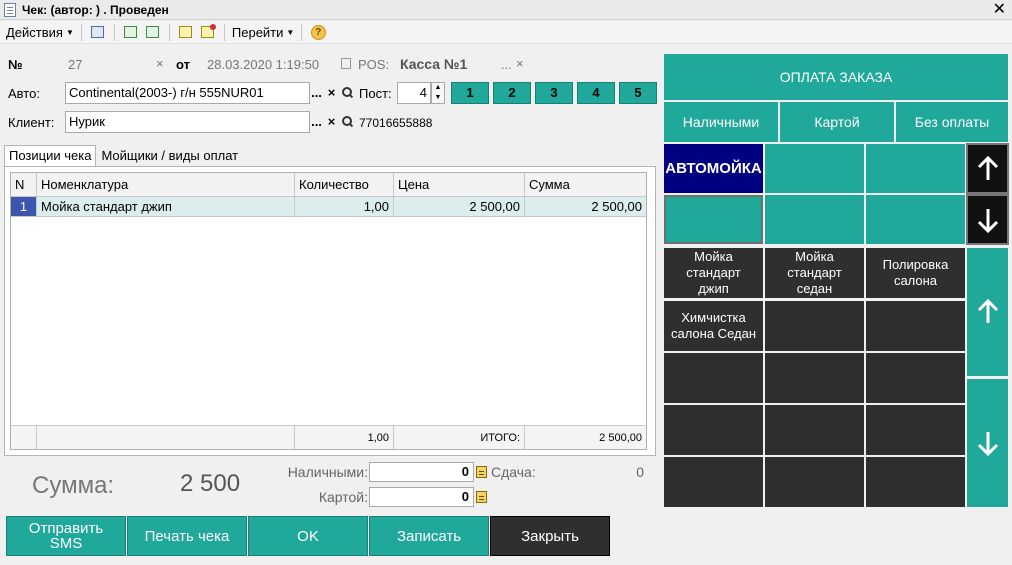 The height and width of the screenshot is (565, 1012). I want to click on auto-search-icon, so click(346, 93).